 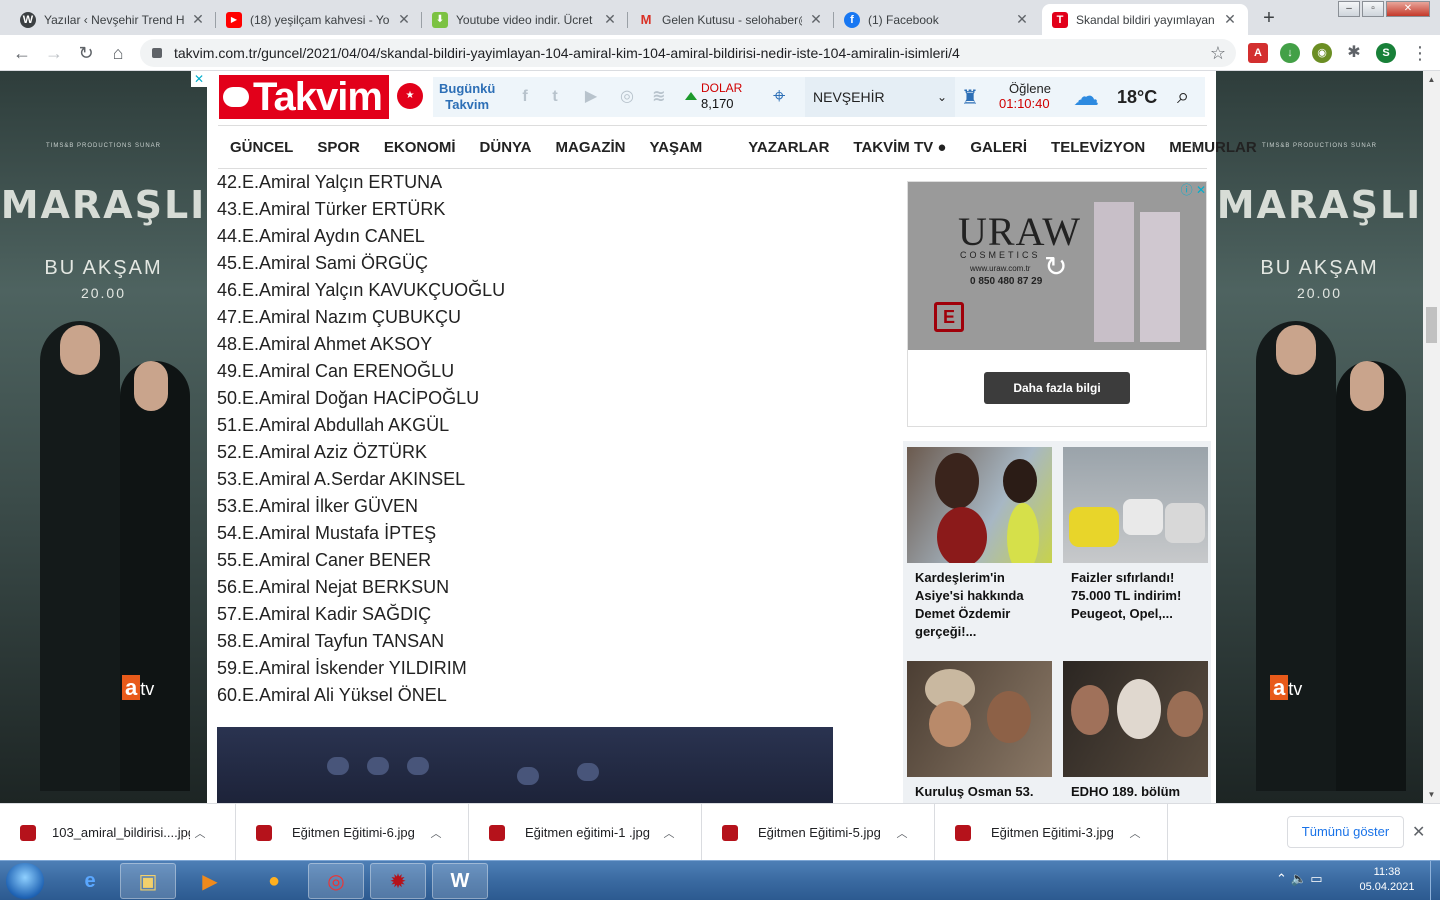 I want to click on news-card: Kuruluş Osman 53., so click(x=979, y=732).